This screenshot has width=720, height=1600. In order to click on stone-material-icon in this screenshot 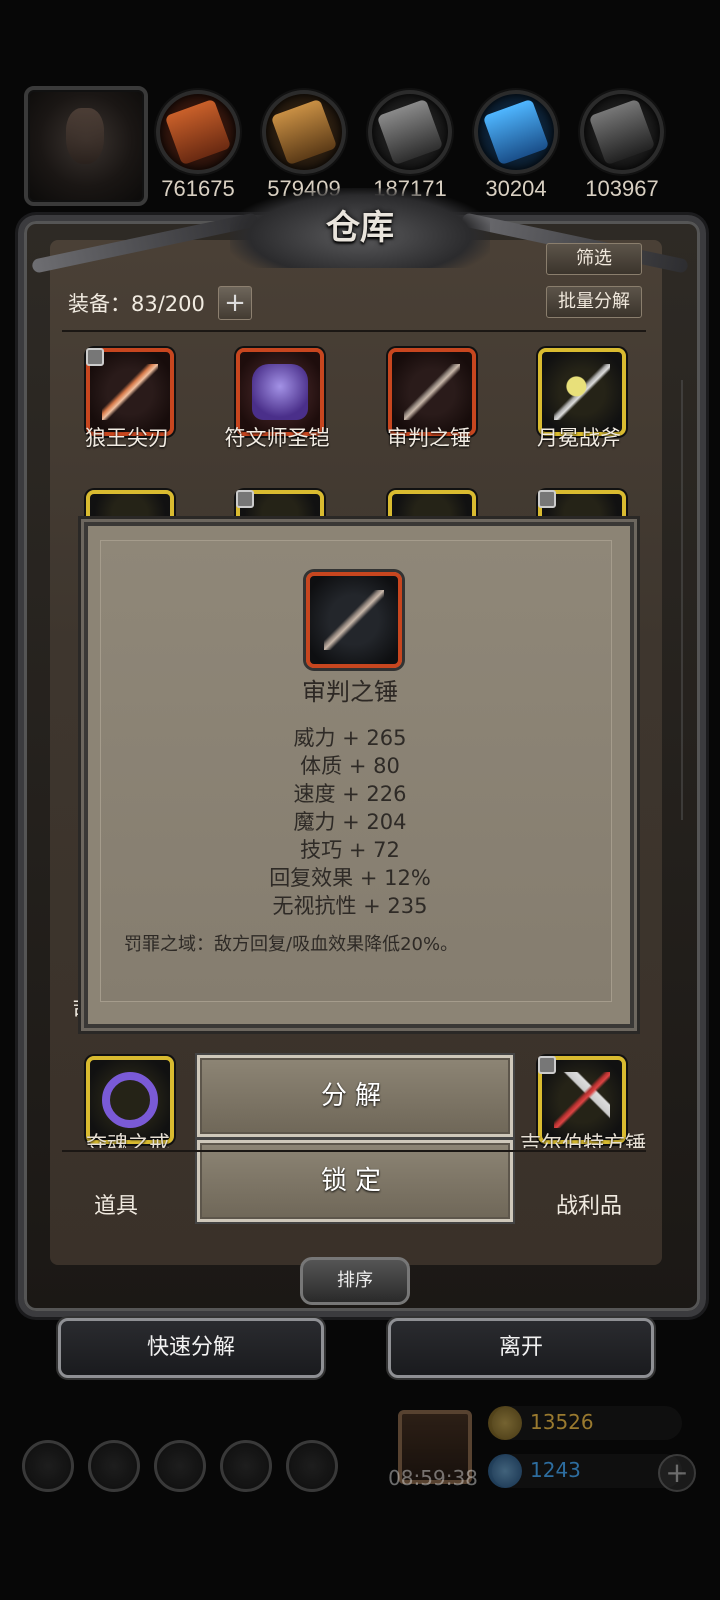, I will do `click(410, 132)`.